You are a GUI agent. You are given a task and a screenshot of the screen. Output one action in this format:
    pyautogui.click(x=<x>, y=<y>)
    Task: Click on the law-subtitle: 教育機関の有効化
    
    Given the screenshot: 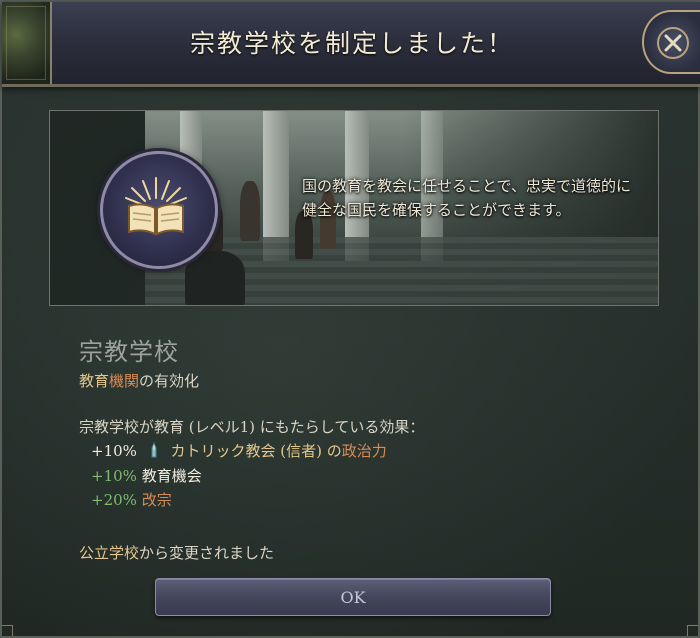 What is the action you would take?
    pyautogui.click(x=139, y=380)
    